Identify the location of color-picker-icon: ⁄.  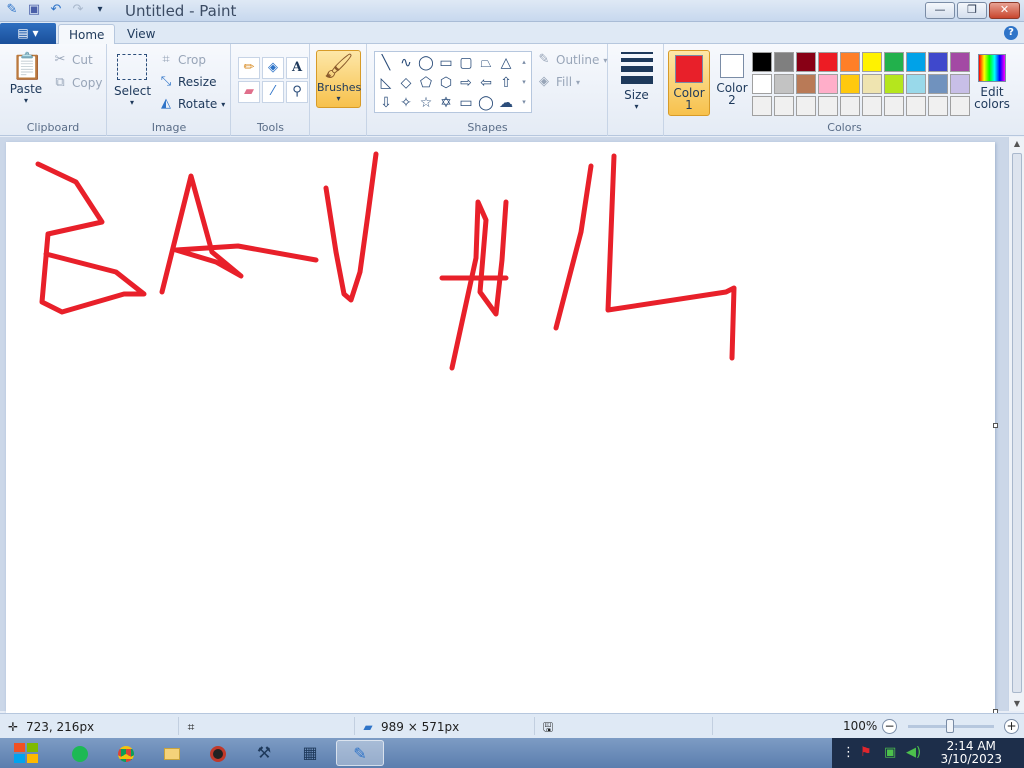
(273, 92).